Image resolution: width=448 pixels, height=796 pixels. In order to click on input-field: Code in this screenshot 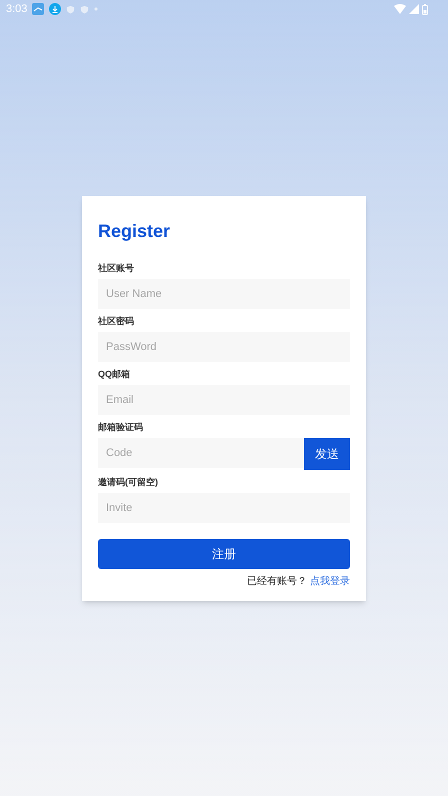, I will do `click(201, 453)`.